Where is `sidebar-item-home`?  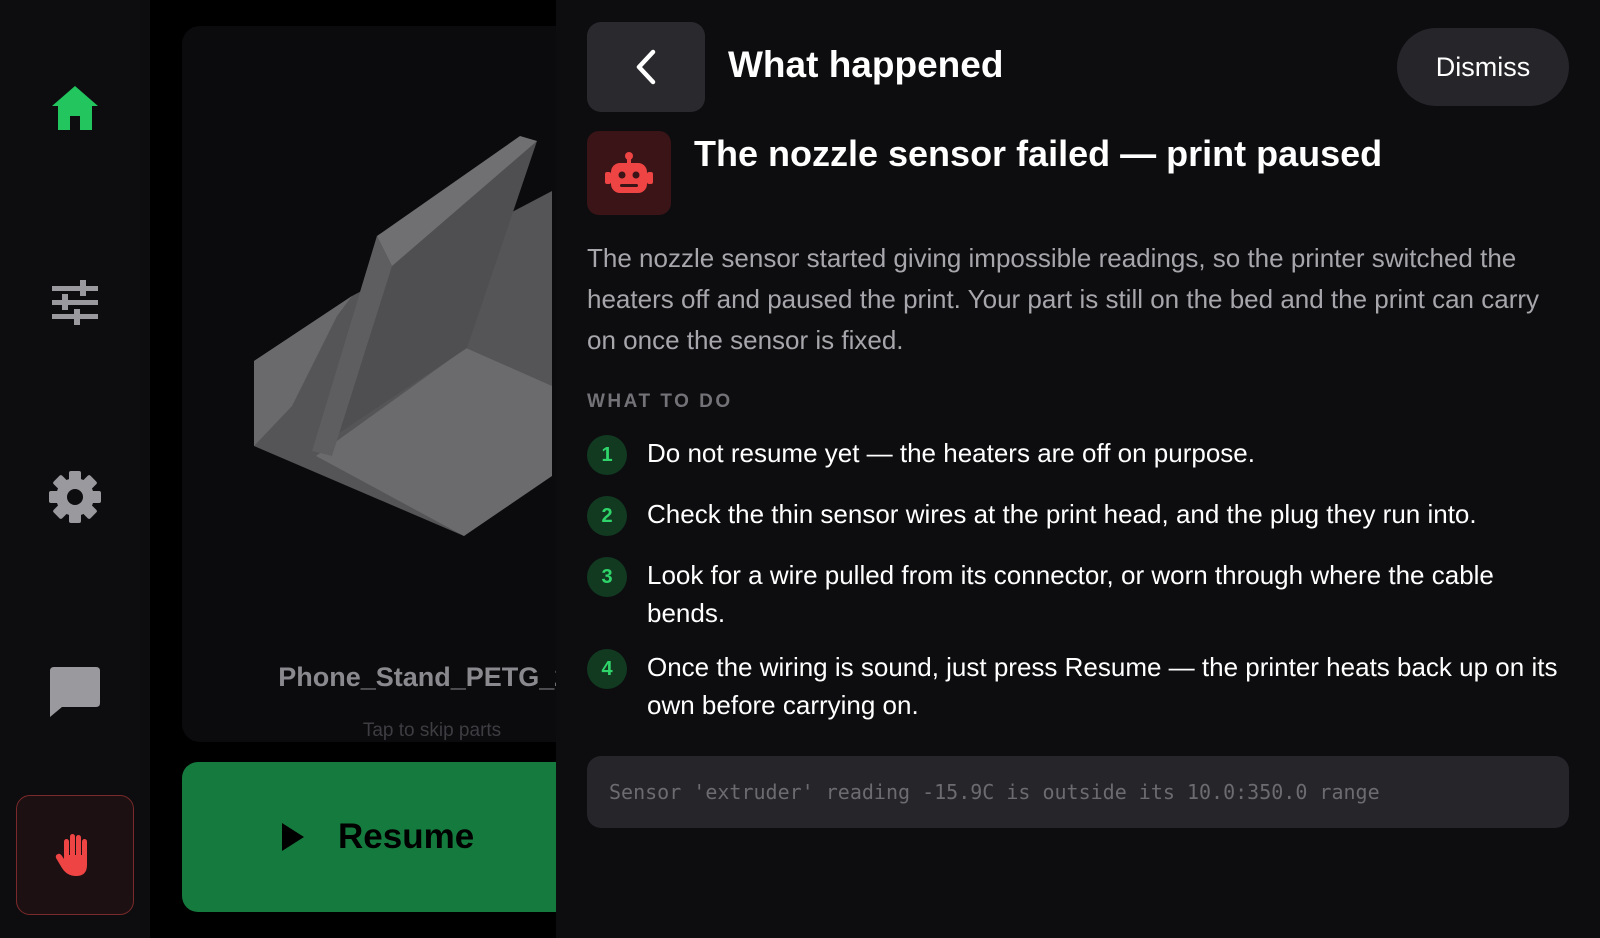
sidebar-item-home is located at coordinates (75, 108).